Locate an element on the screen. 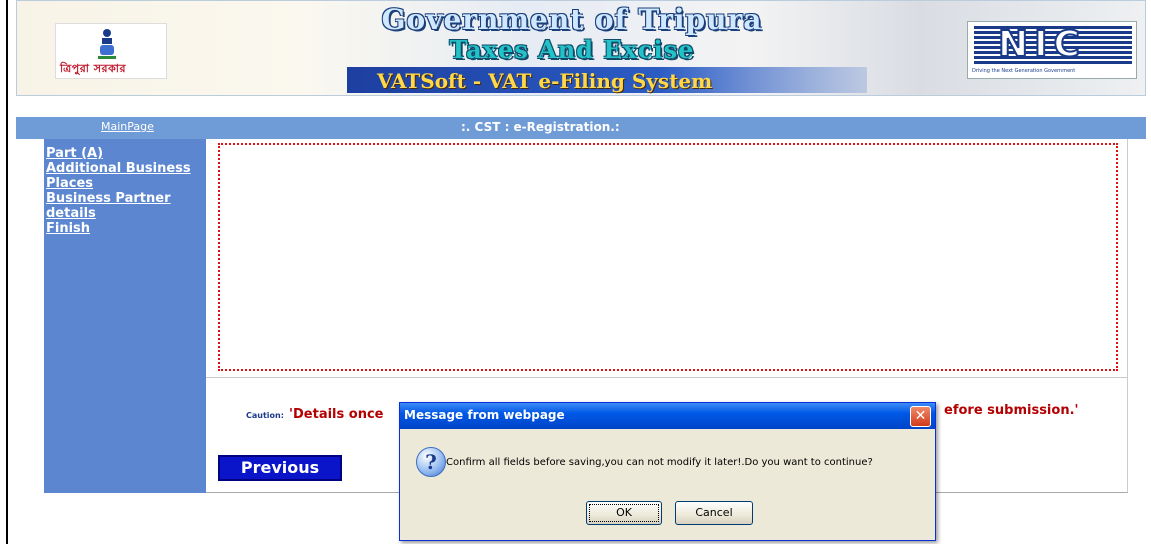  state-emblem-logo: ত্রিপুরা সরকার is located at coordinates (111, 51).